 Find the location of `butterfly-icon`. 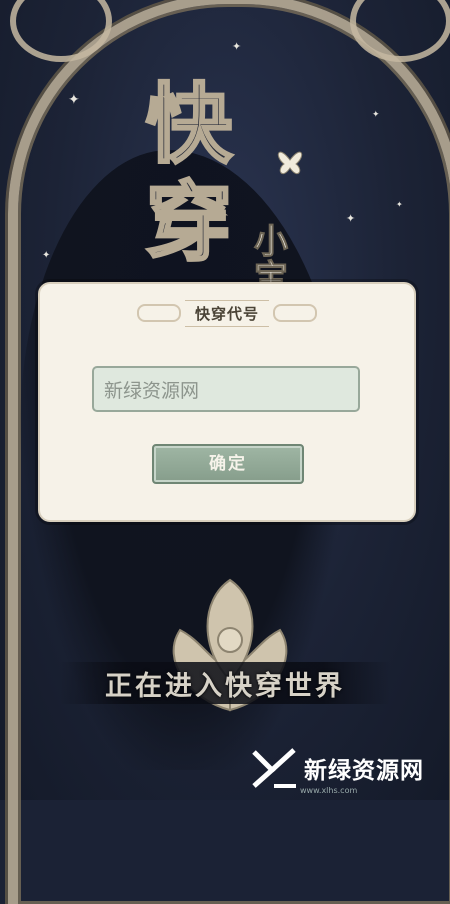

butterfly-icon is located at coordinates (290, 163).